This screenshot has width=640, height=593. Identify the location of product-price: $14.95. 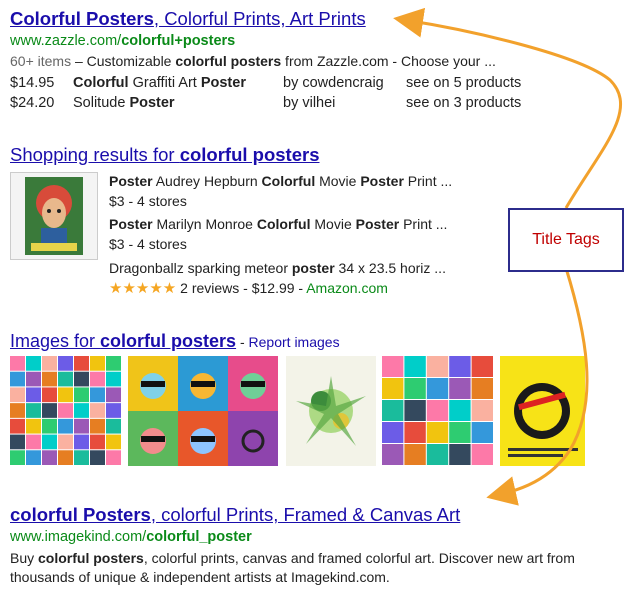
(32, 83).